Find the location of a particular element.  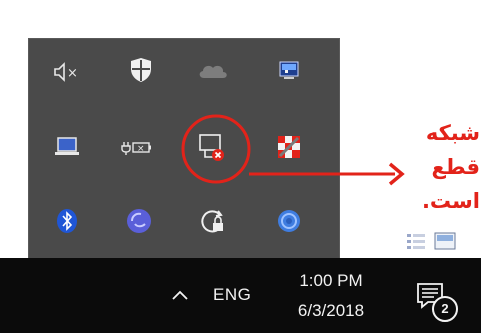

annotation-line-1: شبکه is located at coordinates (452, 133).